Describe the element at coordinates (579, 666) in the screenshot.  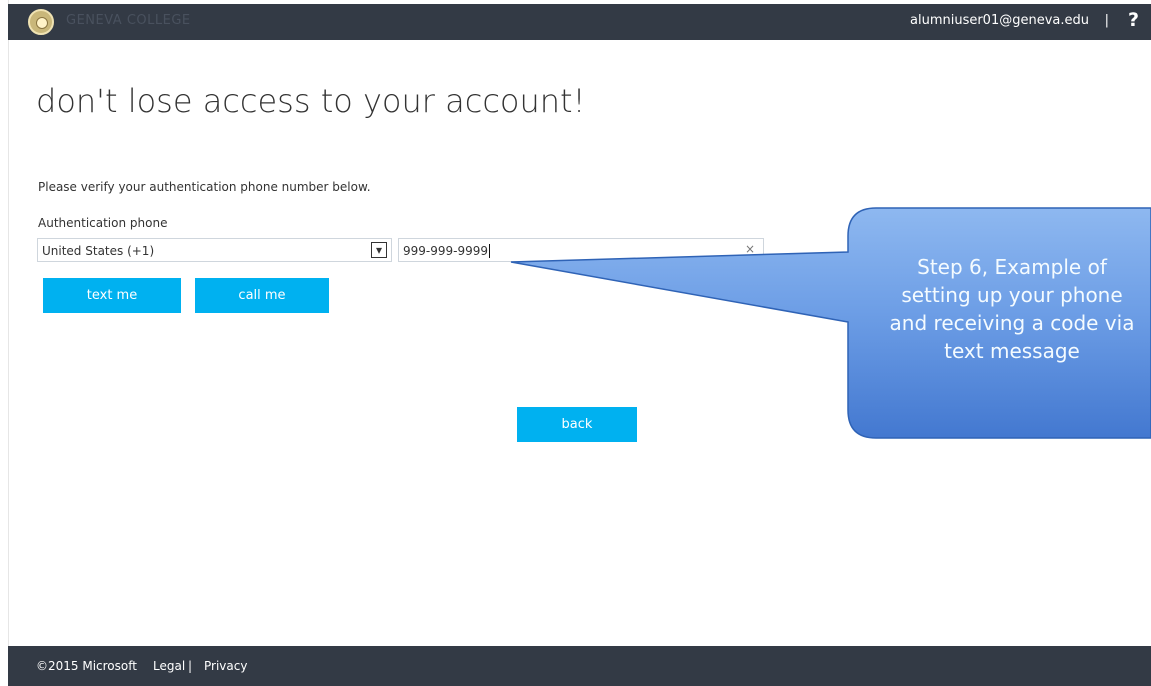
I see `page-footer: ©2015 Microsoft Legal | Privacy` at that location.